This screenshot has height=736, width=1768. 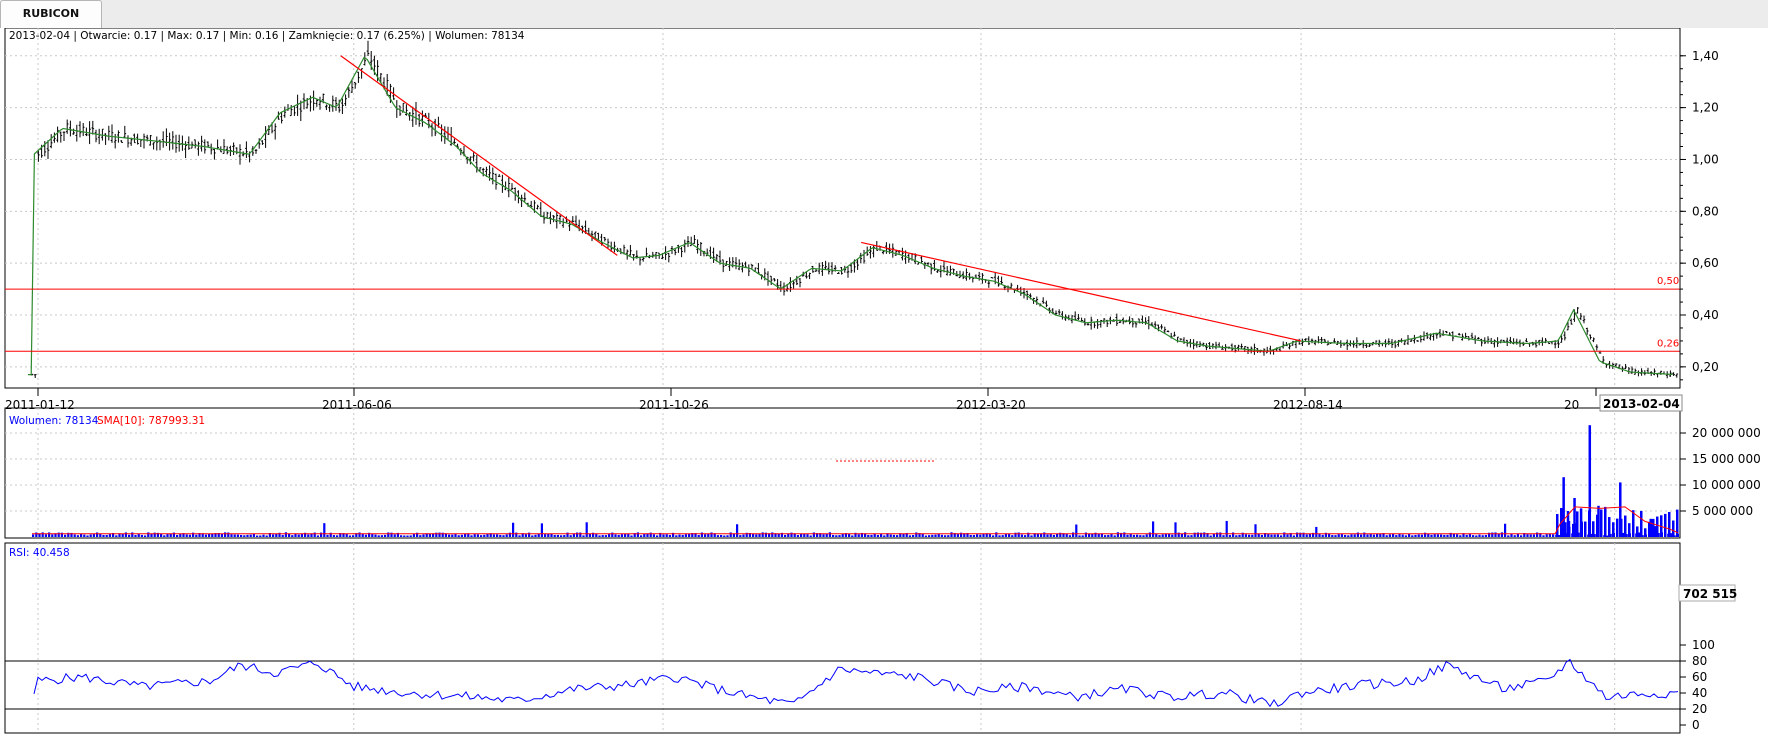 What do you see at coordinates (855, 481) in the screenshot?
I see `volume-panel` at bounding box center [855, 481].